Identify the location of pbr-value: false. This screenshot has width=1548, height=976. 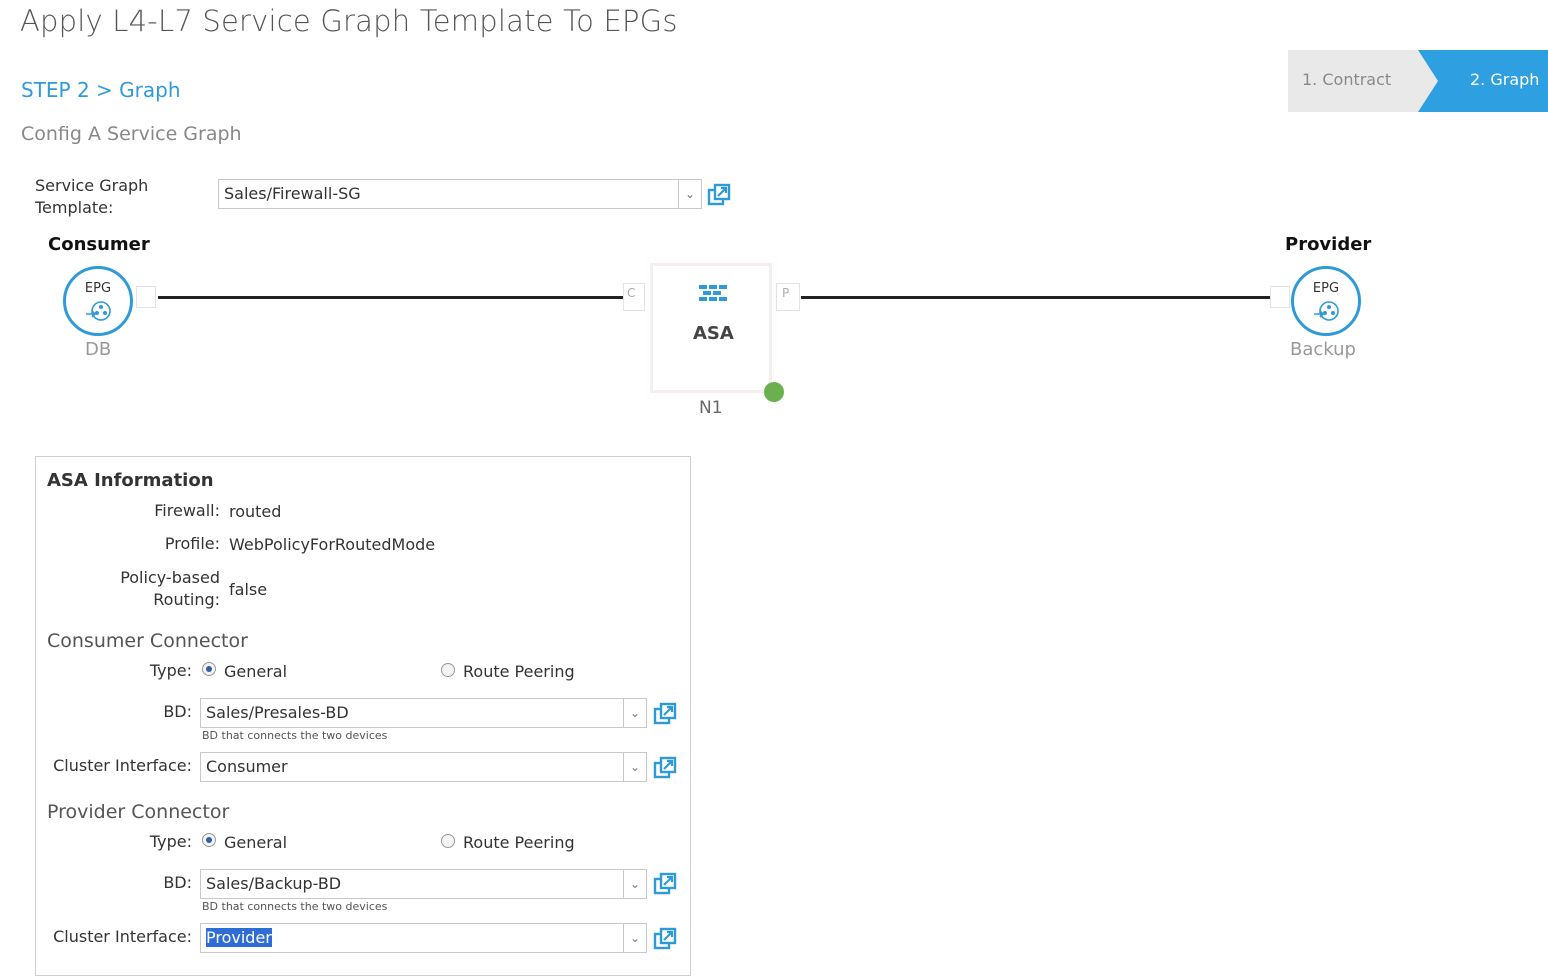
(248, 589).